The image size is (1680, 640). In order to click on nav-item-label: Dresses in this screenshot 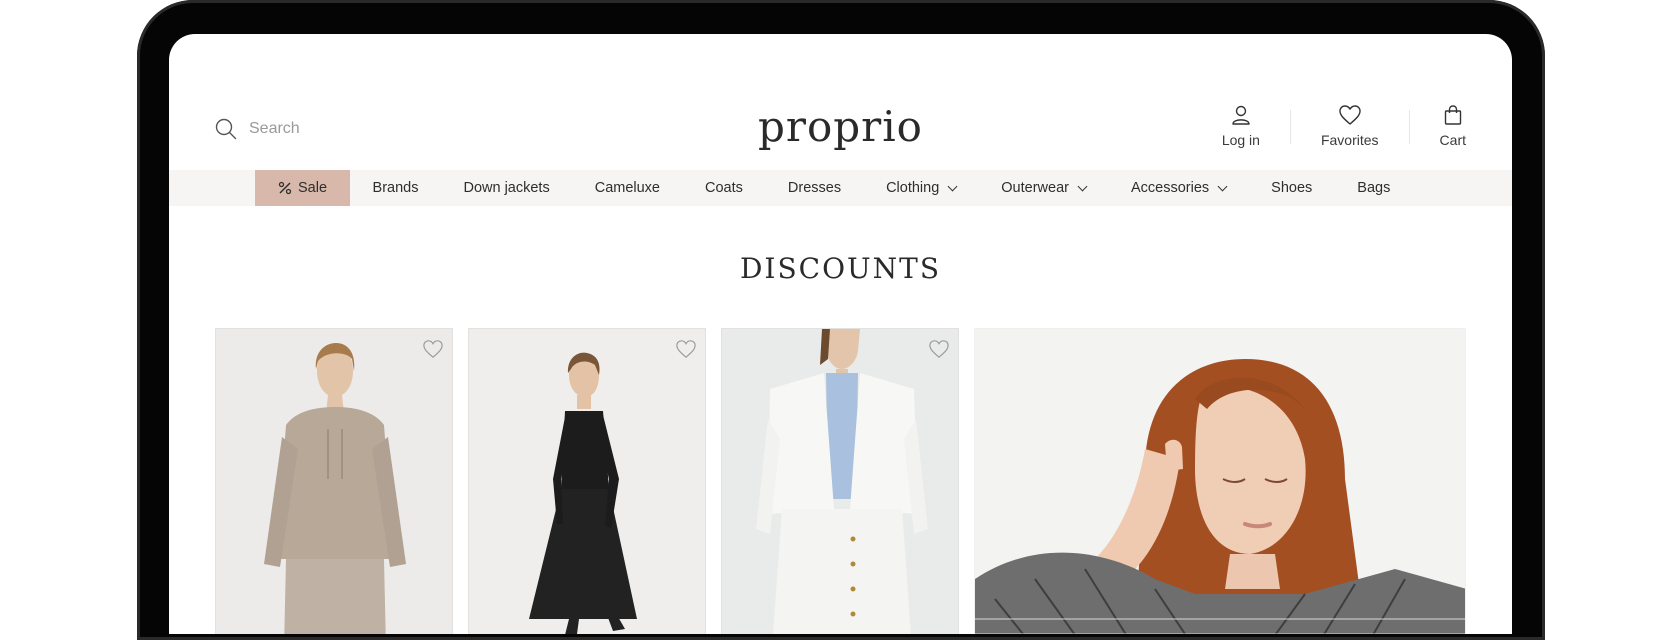, I will do `click(814, 188)`.